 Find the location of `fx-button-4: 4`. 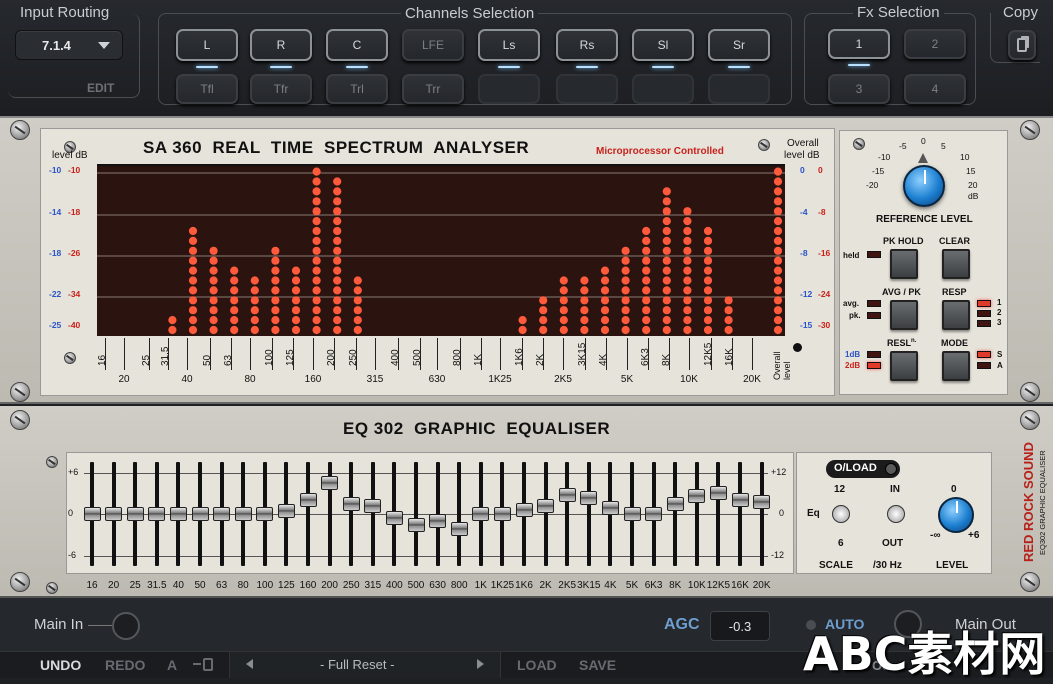

fx-button-4: 4 is located at coordinates (935, 89).